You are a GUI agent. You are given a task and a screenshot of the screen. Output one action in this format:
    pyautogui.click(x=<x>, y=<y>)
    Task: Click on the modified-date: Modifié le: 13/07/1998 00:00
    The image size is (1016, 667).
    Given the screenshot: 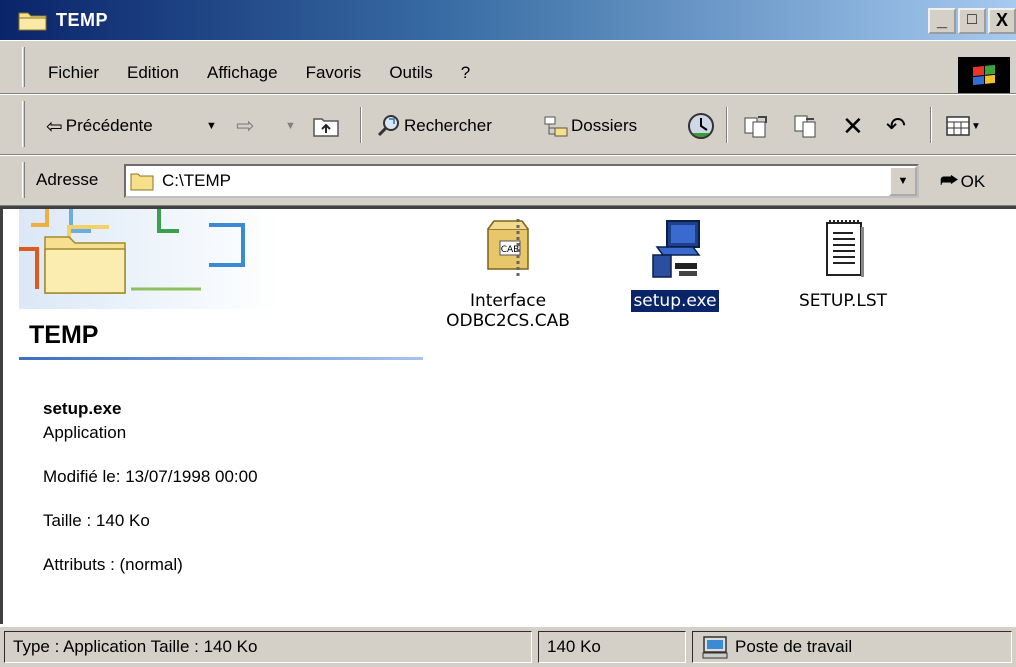 What is the action you would take?
    pyautogui.click(x=150, y=476)
    